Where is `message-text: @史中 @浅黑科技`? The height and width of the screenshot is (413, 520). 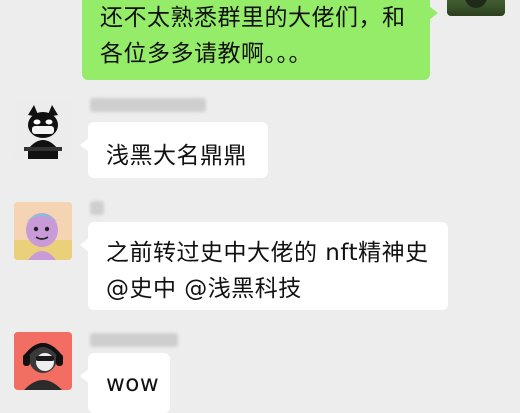 message-text: @史中 @浅黑科技 is located at coordinates (204, 289).